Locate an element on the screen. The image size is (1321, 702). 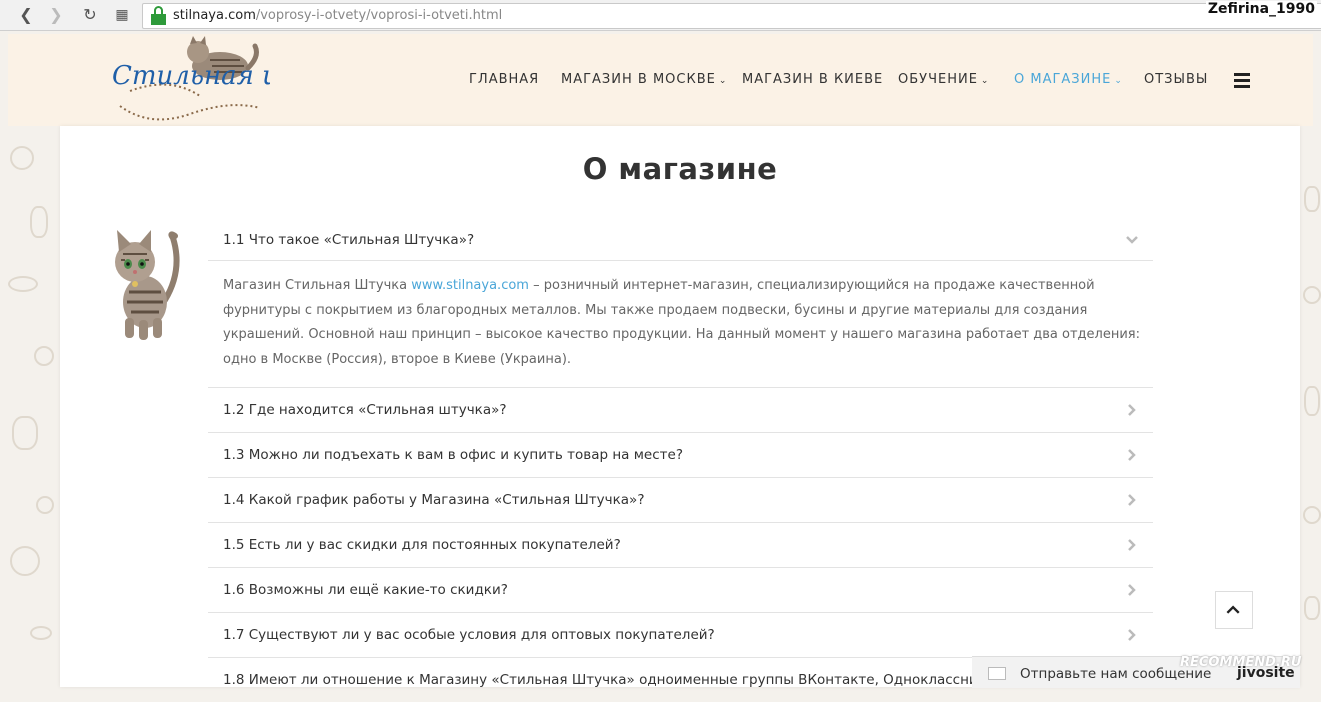
faq-item-6: 1.6 Возможны ли ещё какие-то скидки? is located at coordinates (680, 590).